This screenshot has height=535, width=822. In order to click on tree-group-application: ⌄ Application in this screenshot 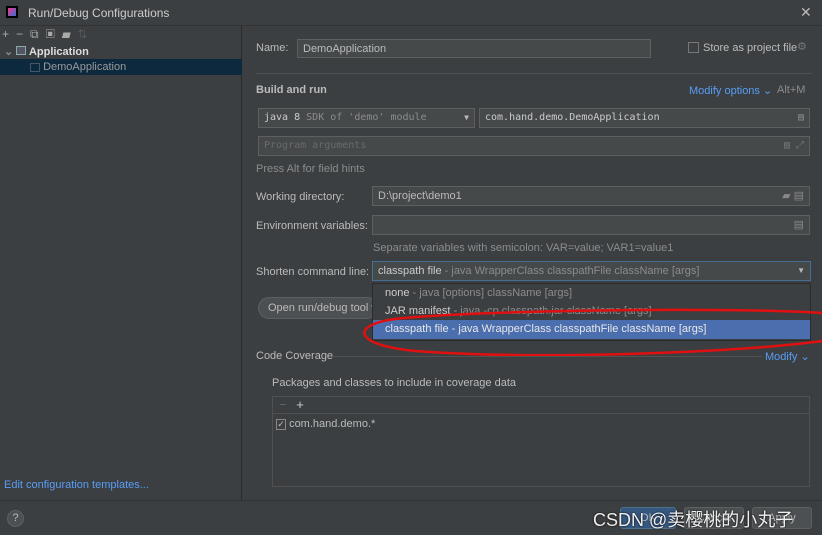, I will do `click(46, 51)`.